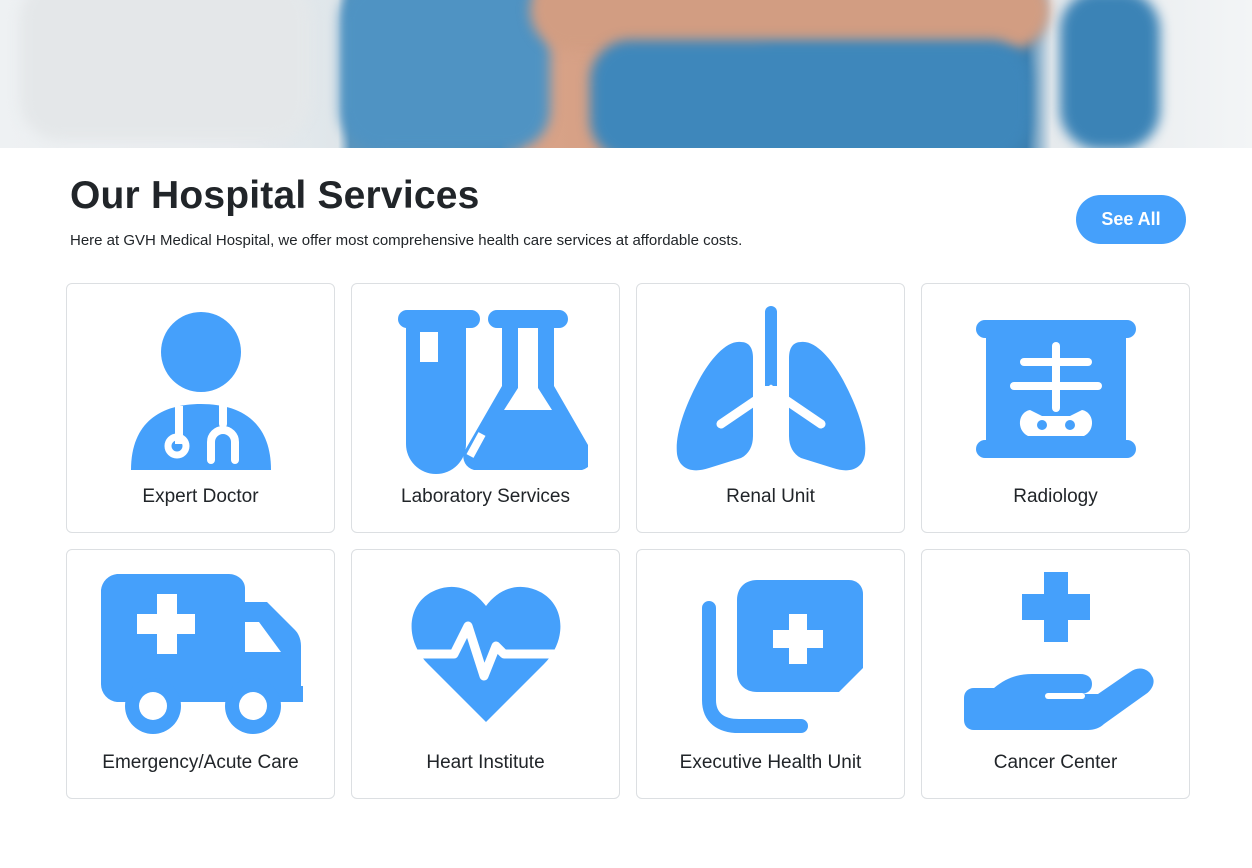 This screenshot has width=1252, height=868. Describe the element at coordinates (1056, 656) in the screenshot. I see `hand-holding-medical-icon` at that location.